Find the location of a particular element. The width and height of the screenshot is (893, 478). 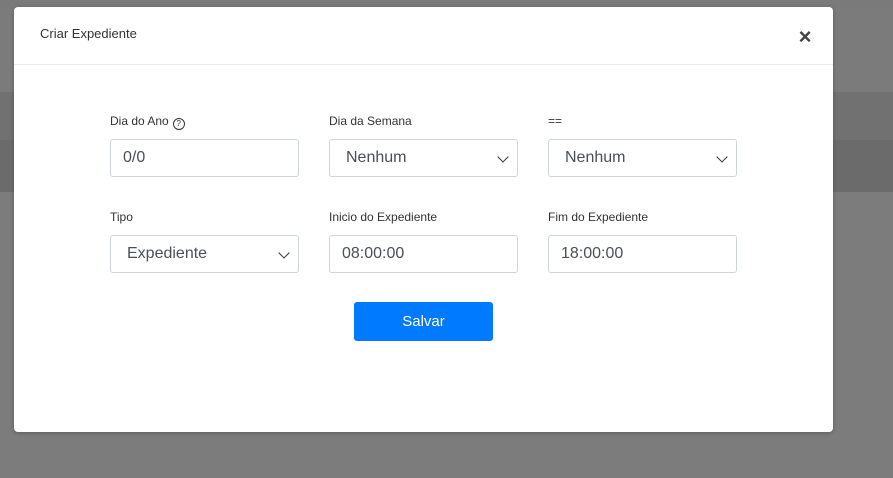

save-button: Salvar is located at coordinates (423, 321).